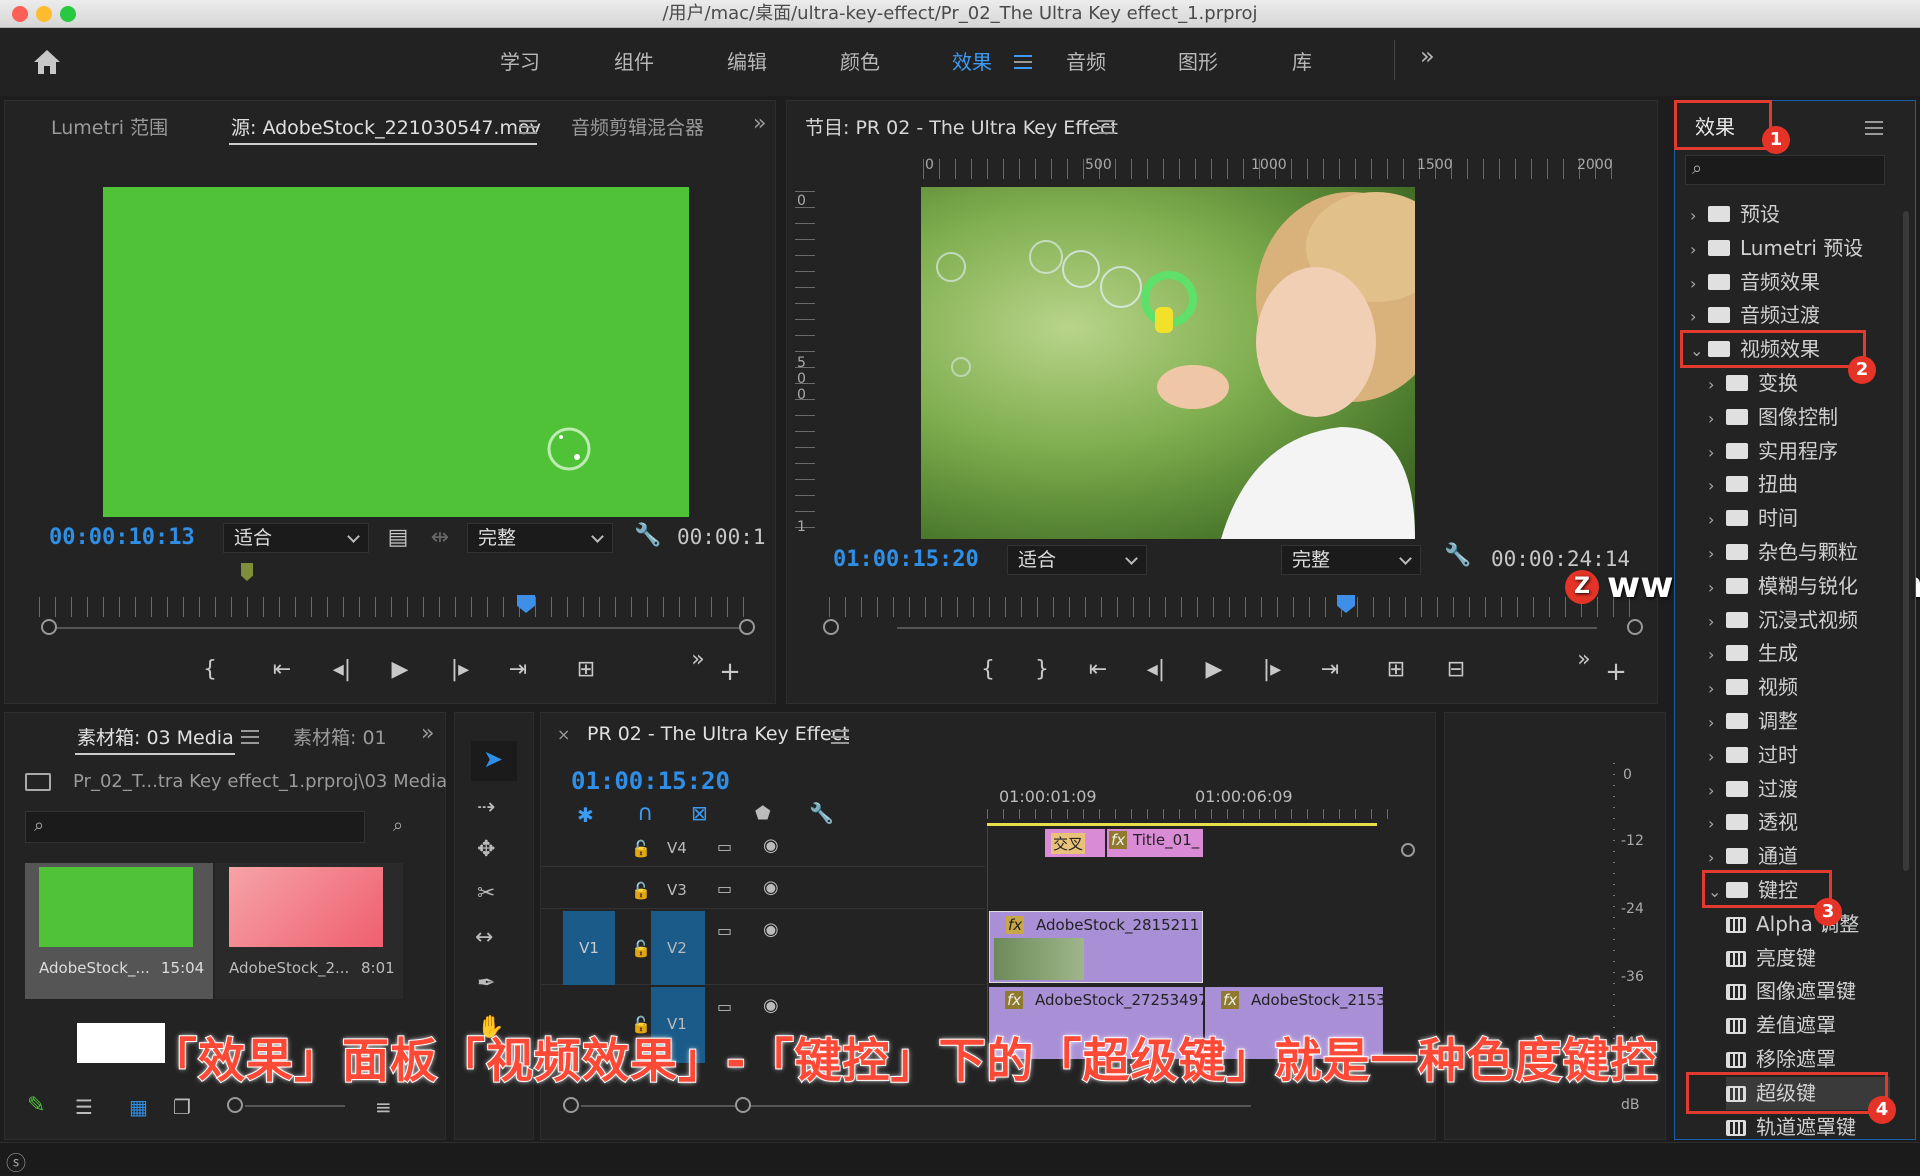 The width and height of the screenshot is (1920, 1176). I want to click on linked-selection-icon: ⊠, so click(699, 813).